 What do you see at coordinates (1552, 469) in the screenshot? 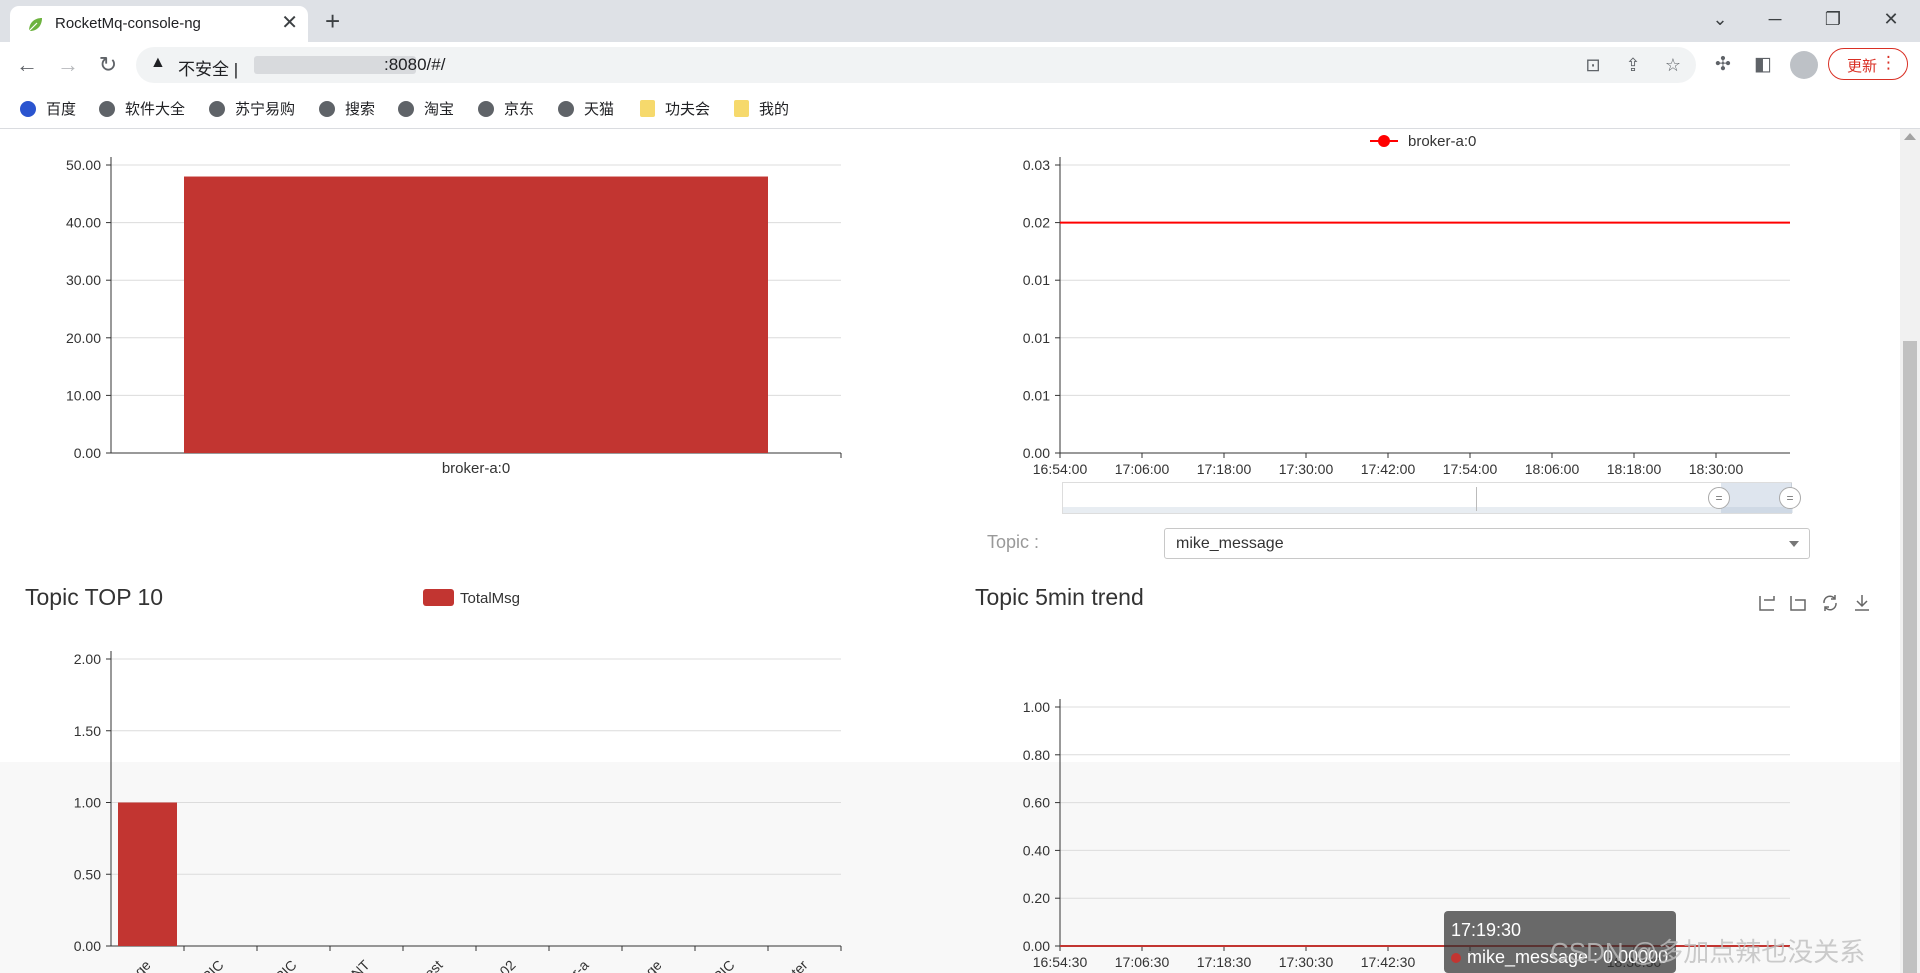
I see `chart2-xtick-label: 18:06:00` at bounding box center [1552, 469].